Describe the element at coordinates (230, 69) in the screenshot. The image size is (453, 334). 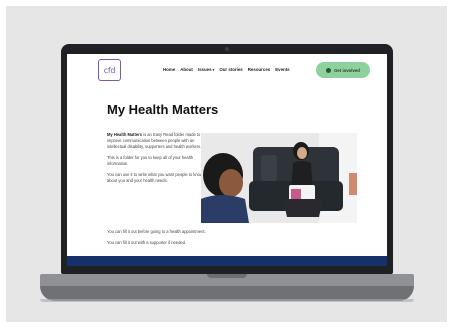
I see `nav-our-stories: Our stories` at that location.